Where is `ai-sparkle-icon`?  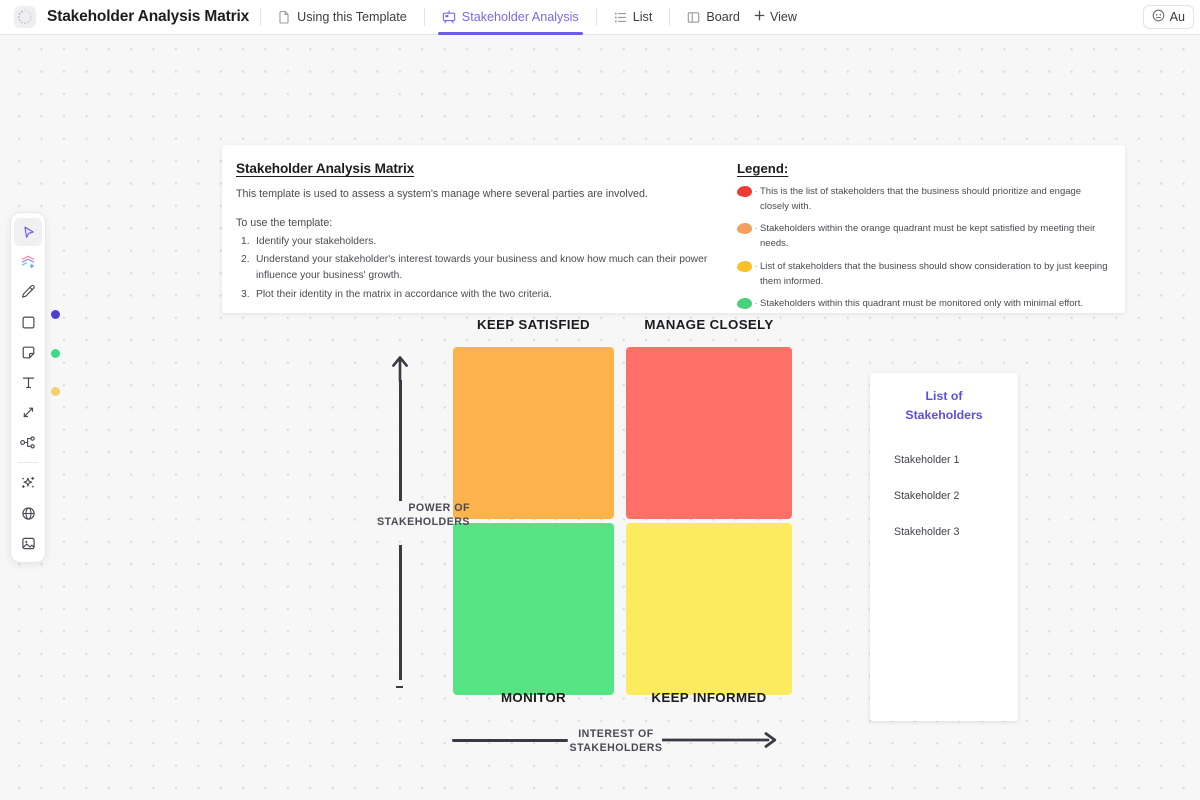
ai-sparkle-icon is located at coordinates (28, 483).